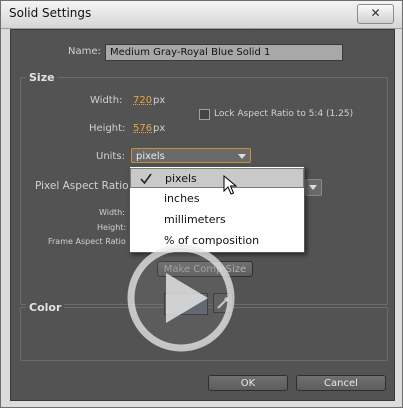  What do you see at coordinates (159, 100) in the screenshot?
I see `width-unit: px` at bounding box center [159, 100].